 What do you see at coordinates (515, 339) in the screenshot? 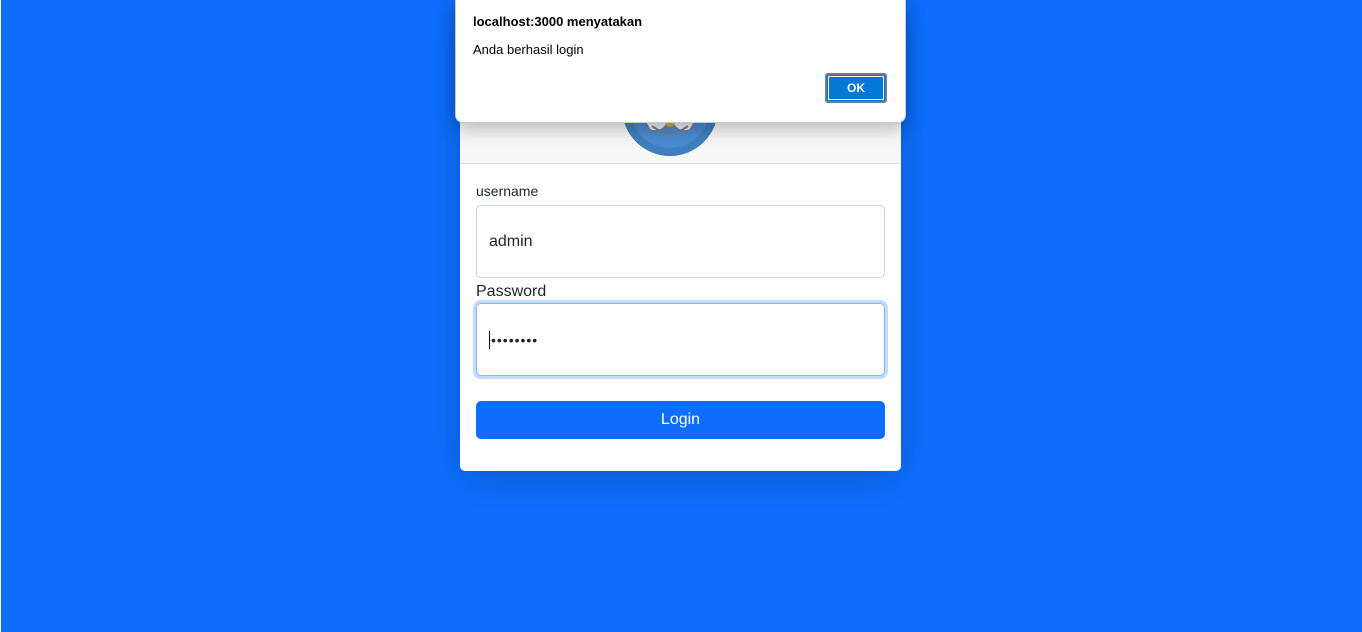
I see `password-value: ••••••••` at bounding box center [515, 339].